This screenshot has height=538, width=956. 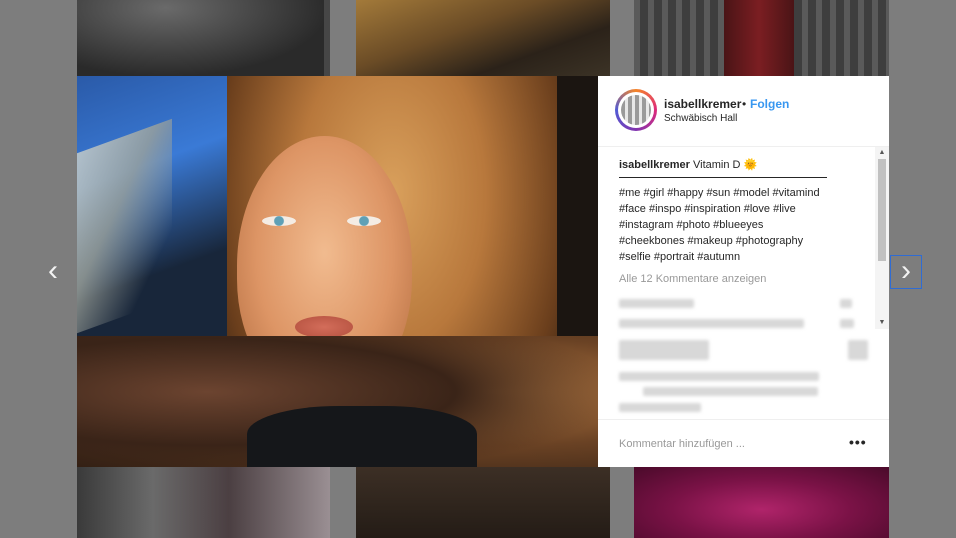 I want to click on hashtag-line: #cheekbones #makeup #photography, so click(x=739, y=241).